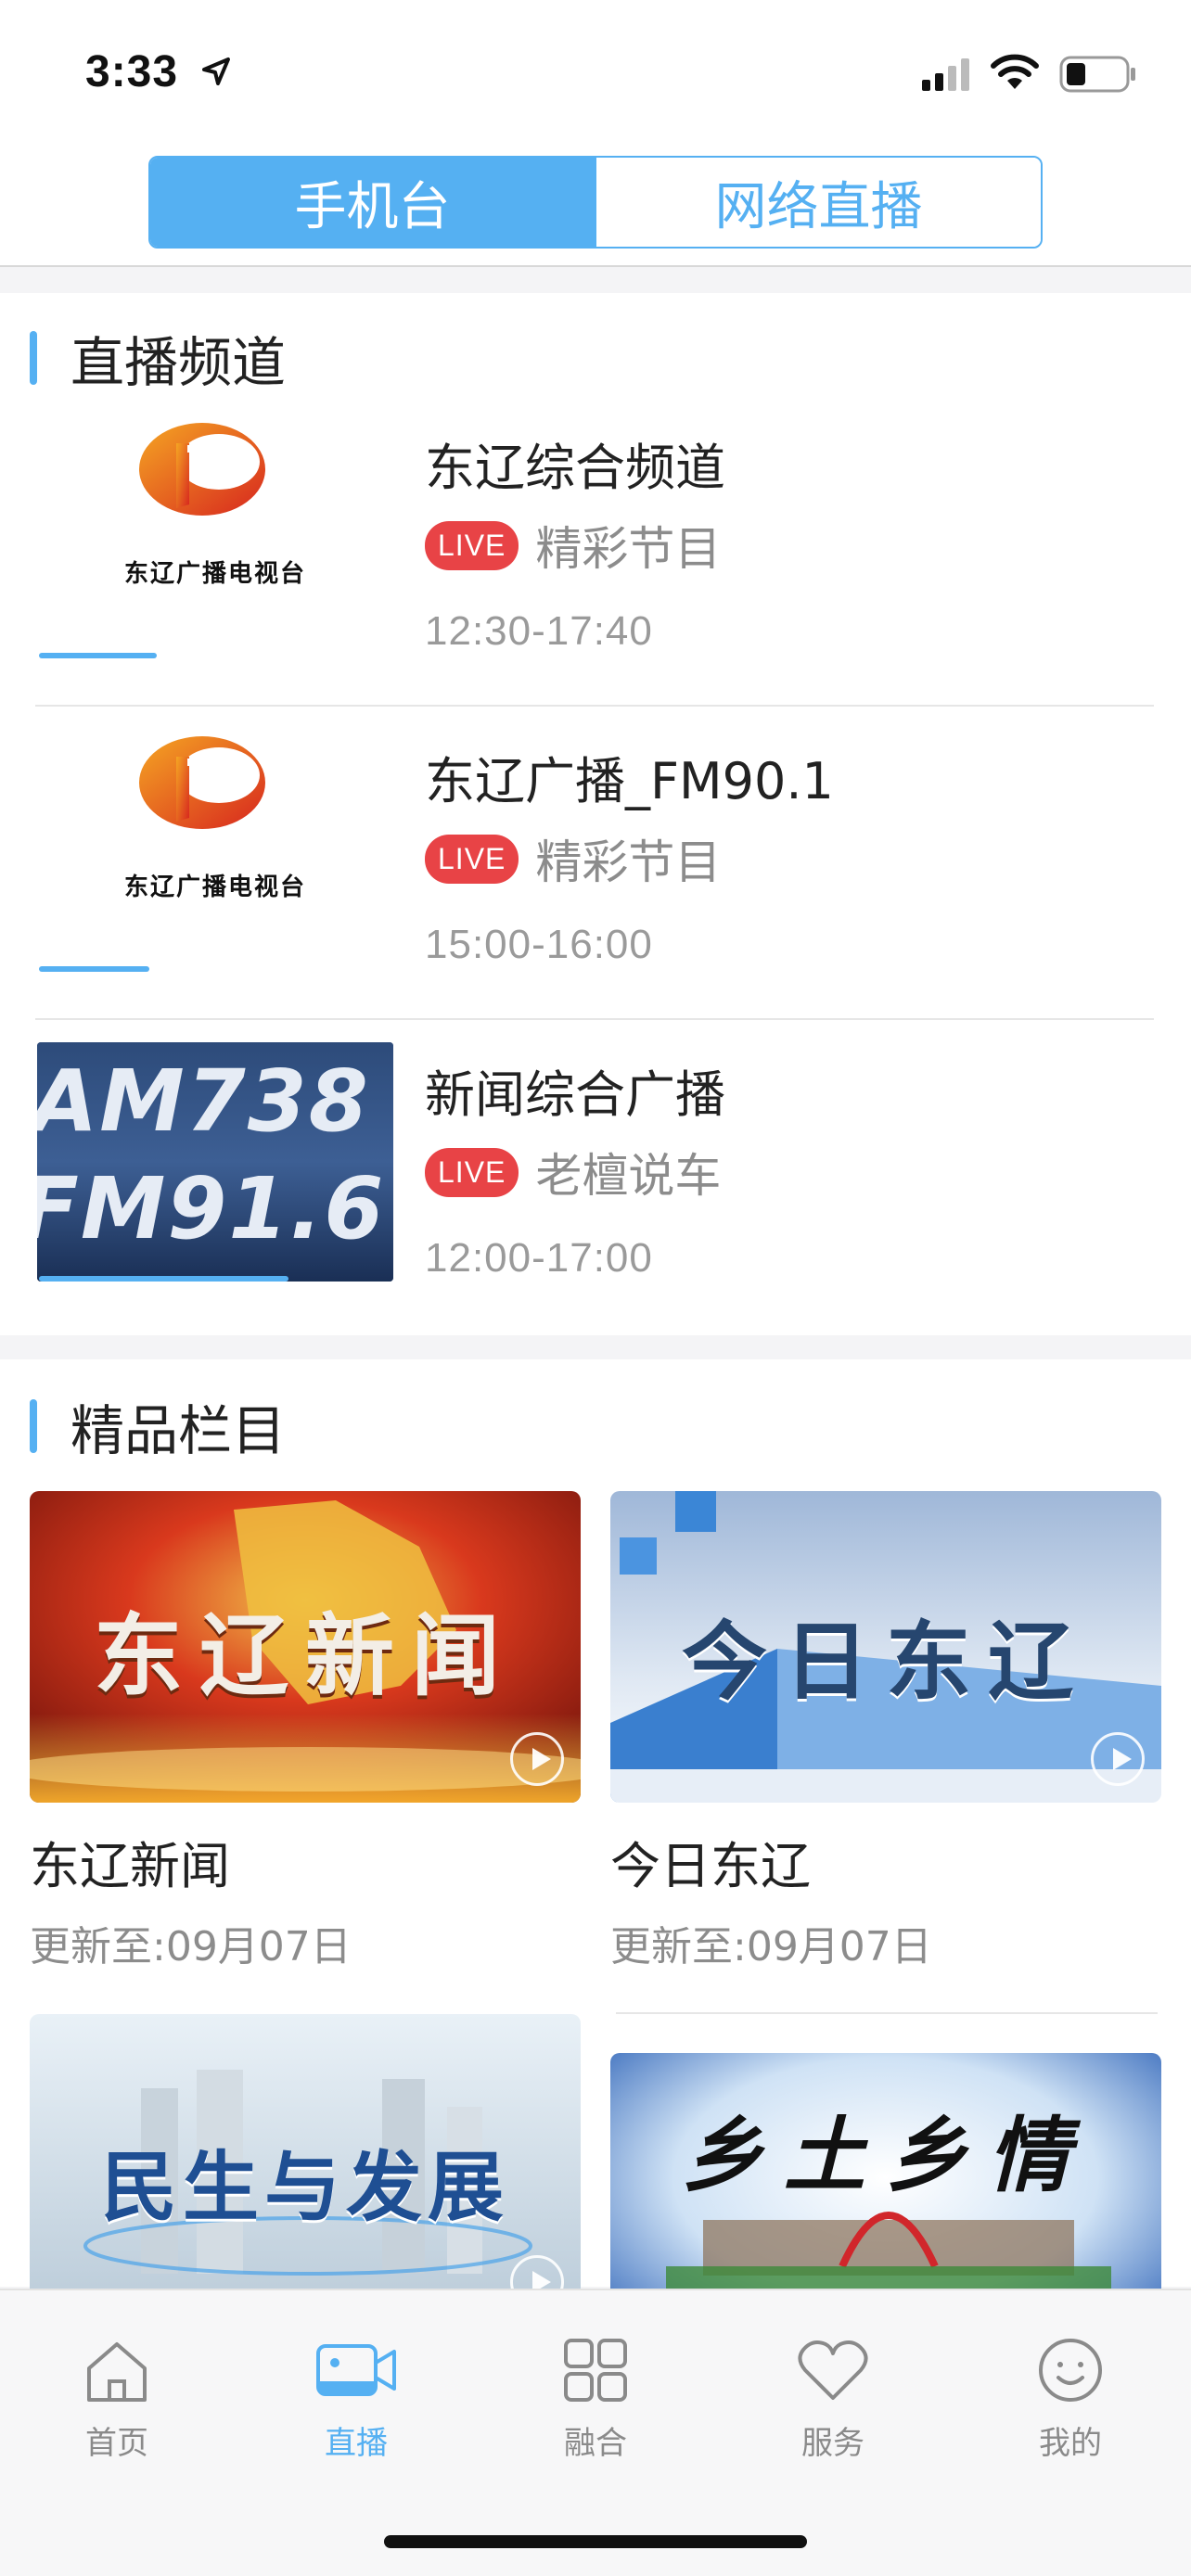  What do you see at coordinates (595, 2370) in the screenshot?
I see `grid-icon` at bounding box center [595, 2370].